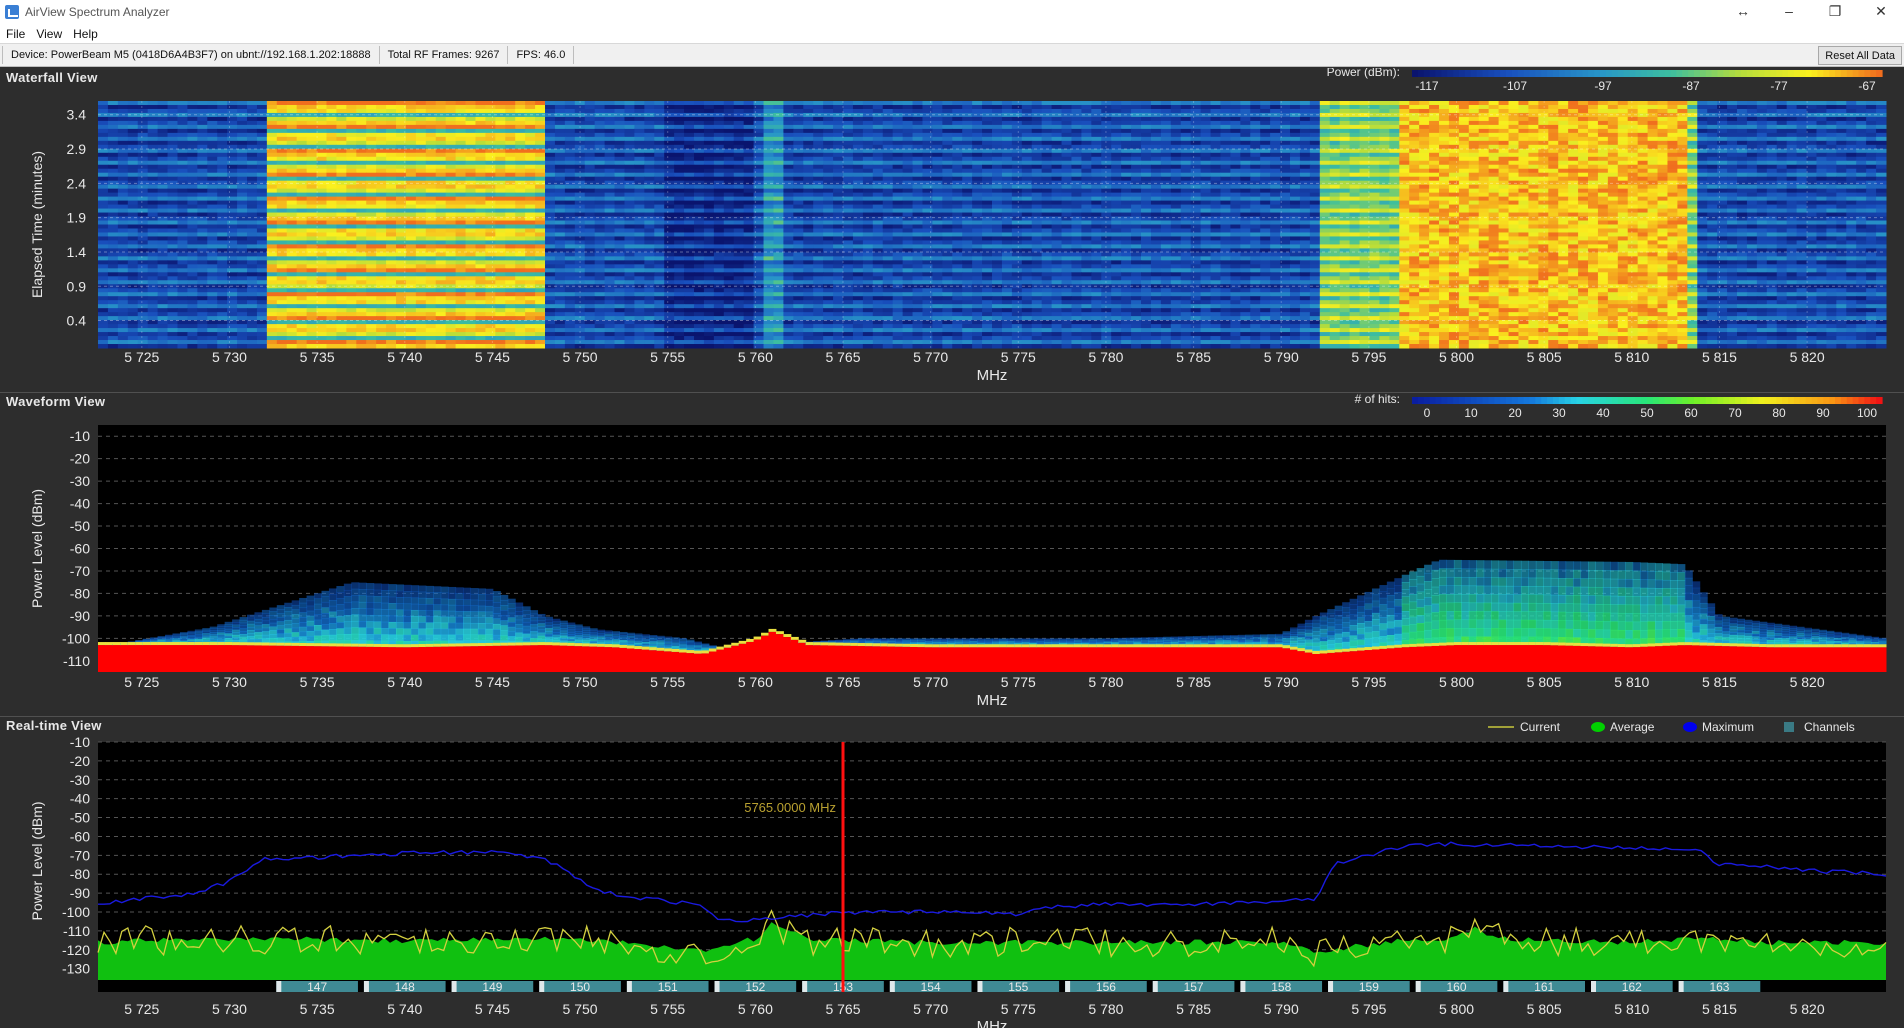  What do you see at coordinates (1881, 12) in the screenshot?
I see `close-button: ✕` at bounding box center [1881, 12].